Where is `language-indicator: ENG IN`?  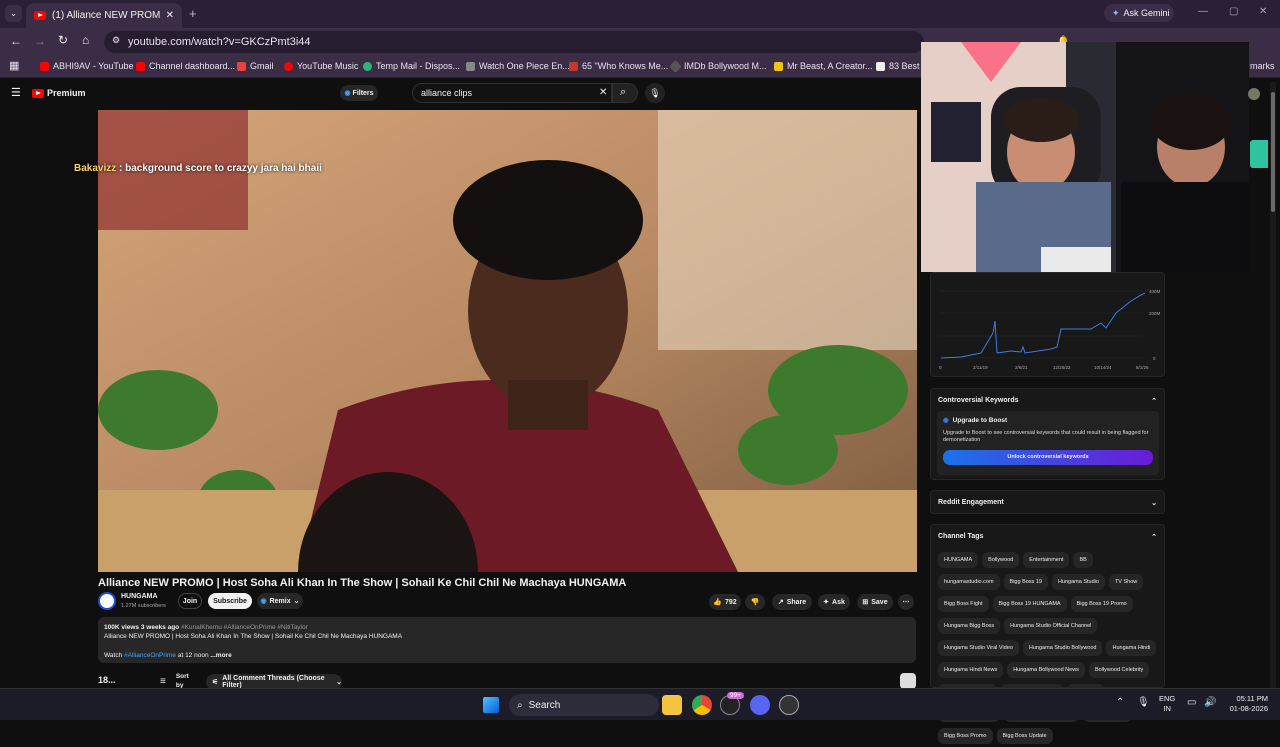
language-indicator: ENG IN is located at coordinates (1167, 704).